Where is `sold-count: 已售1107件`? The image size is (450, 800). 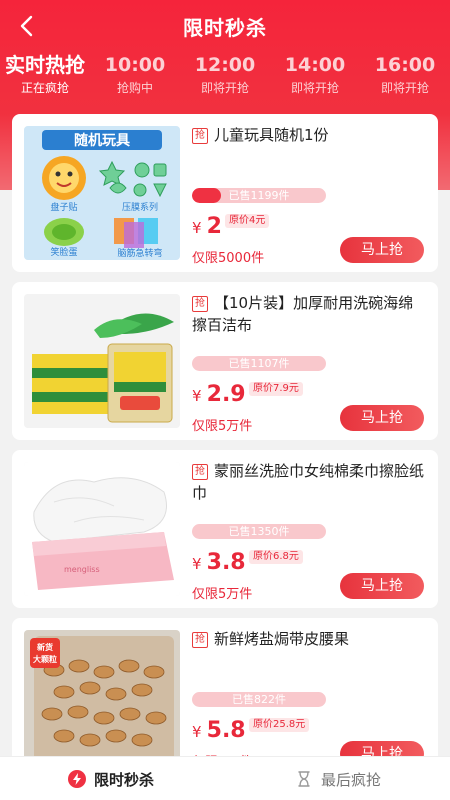
sold-count: 已售1107件 is located at coordinates (259, 363).